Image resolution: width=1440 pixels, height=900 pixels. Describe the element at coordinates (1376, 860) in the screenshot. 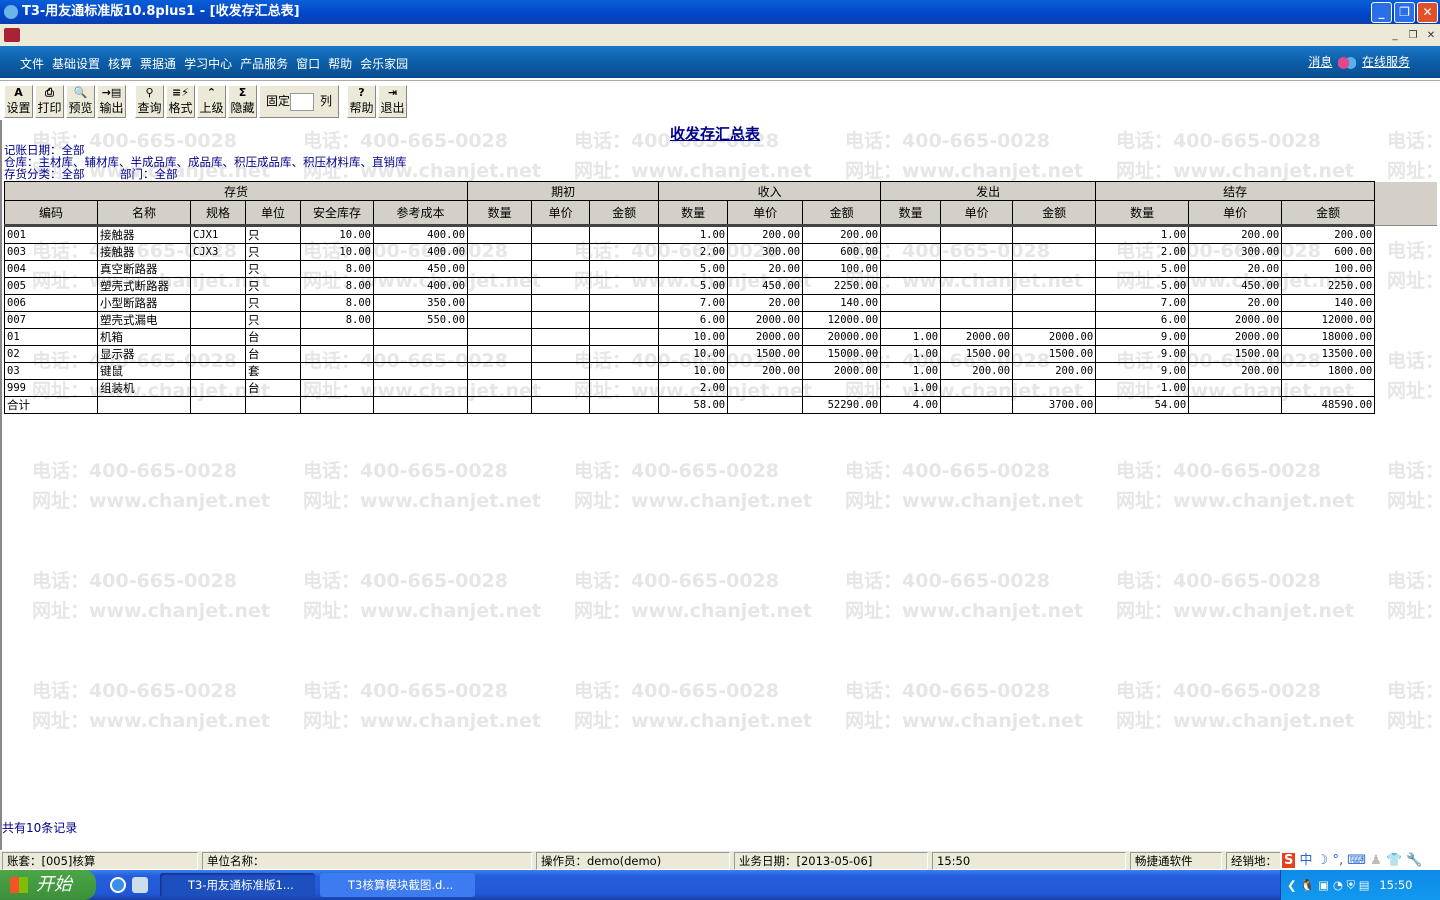

I see `user-icon: ♟` at that location.